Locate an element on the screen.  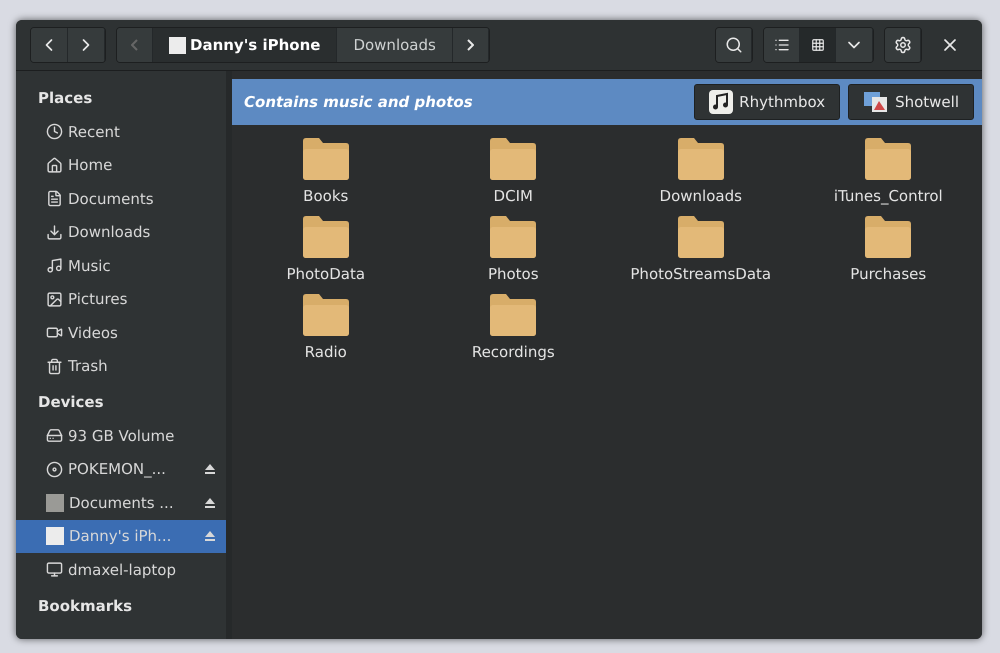
sidebar-item: Home is located at coordinates (121, 165).